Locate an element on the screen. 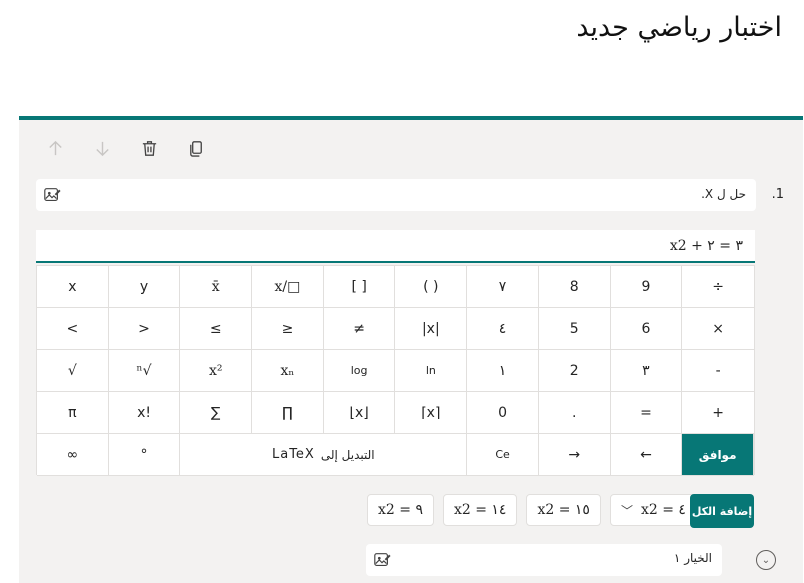  key-floor: ⌊x⌋ is located at coordinates (359, 413).